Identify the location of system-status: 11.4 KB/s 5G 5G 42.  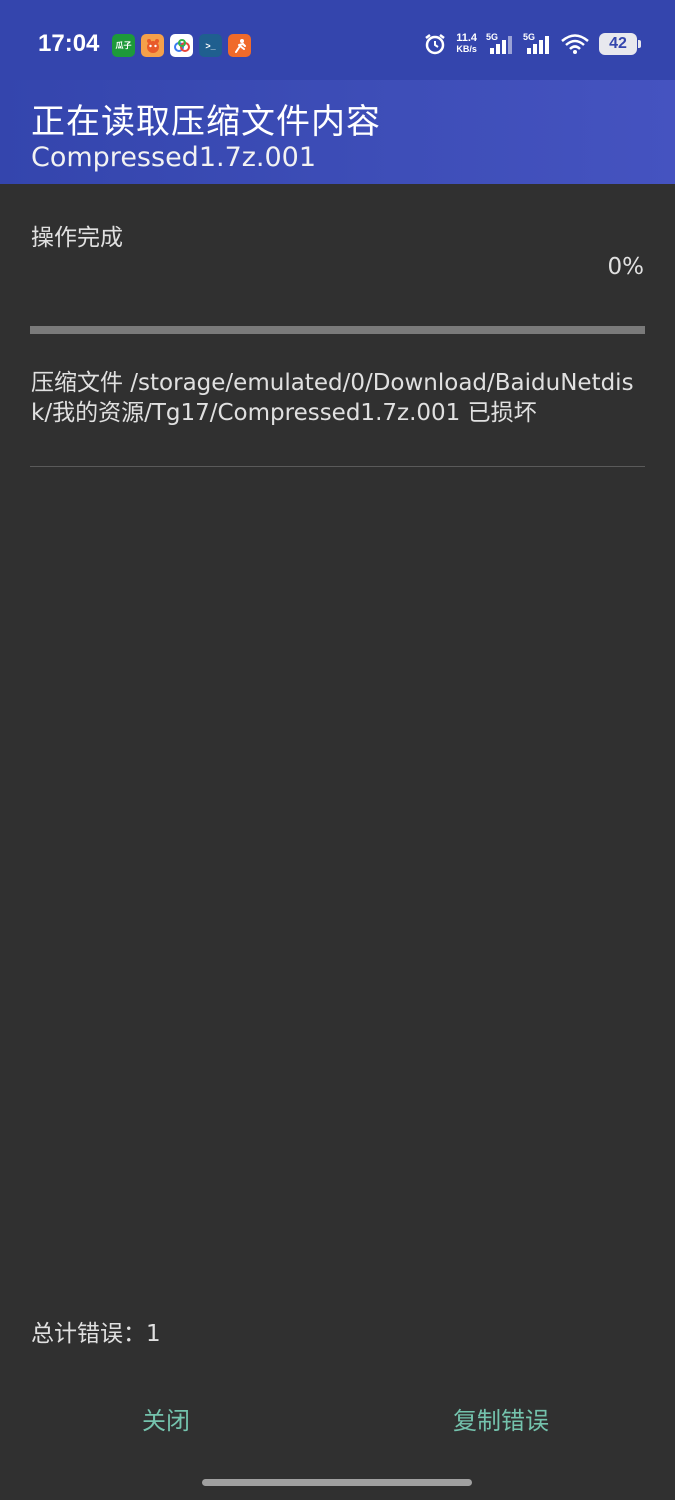
(532, 44).